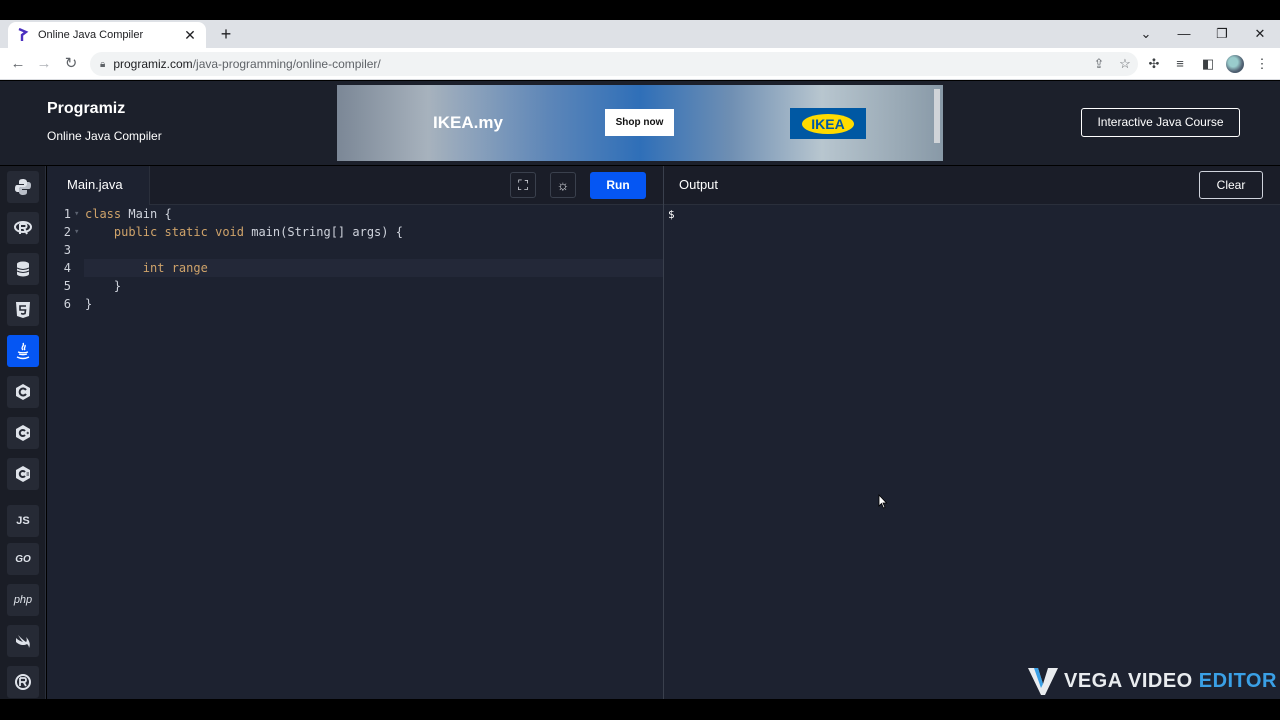 The width and height of the screenshot is (1280, 720). What do you see at coordinates (98, 185) in the screenshot?
I see `file-tab-main-java: Main.java` at bounding box center [98, 185].